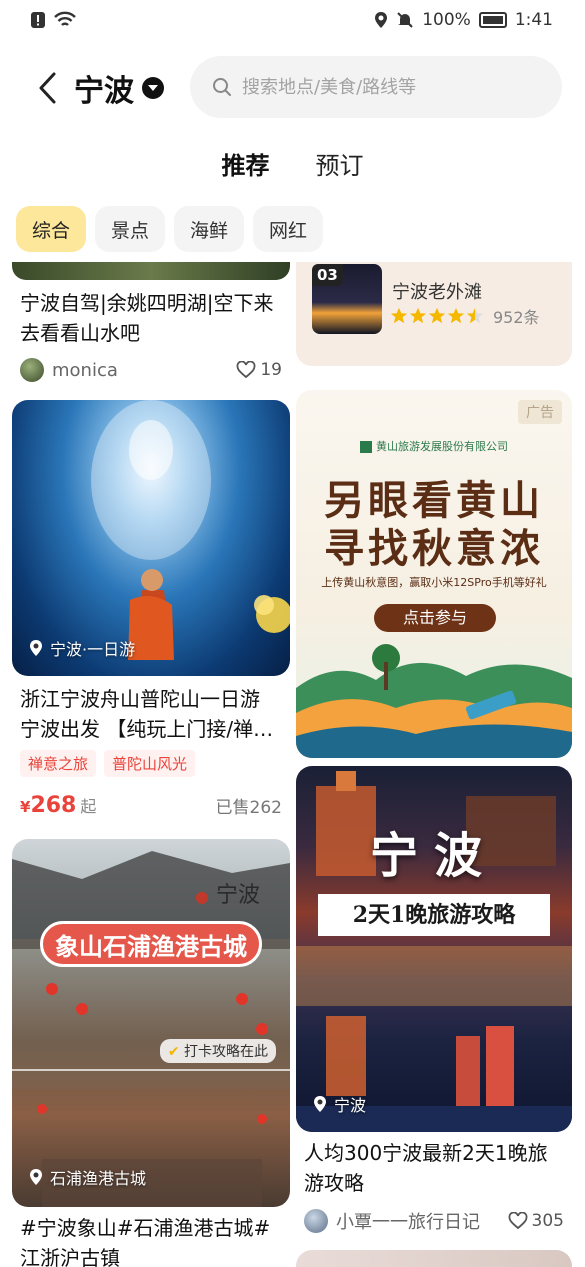 The height and width of the screenshot is (1267, 585). I want to click on like-count: 19, so click(271, 370).